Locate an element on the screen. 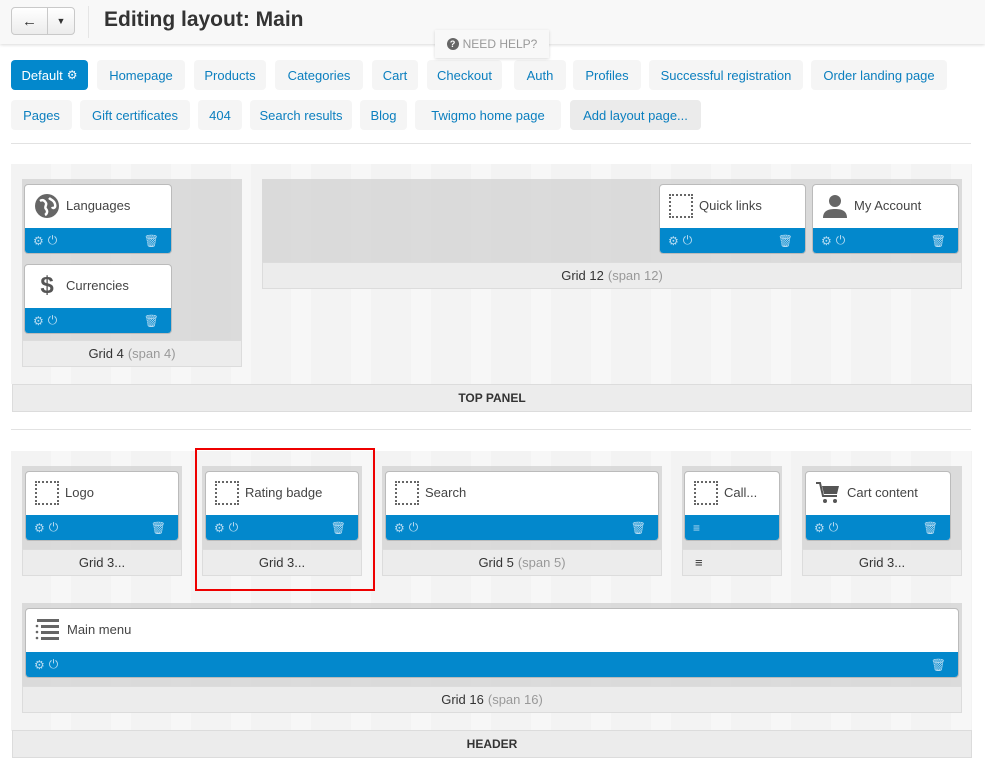 The image size is (985, 764). grid-16: Main menu ⚙ ⏻ 🗑 Grid 16 (span 16) is located at coordinates (492, 658).